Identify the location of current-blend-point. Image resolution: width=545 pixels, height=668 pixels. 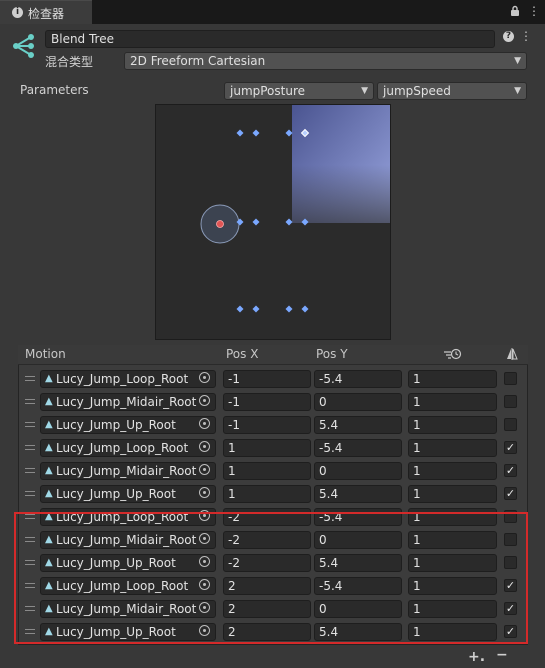
(220, 224).